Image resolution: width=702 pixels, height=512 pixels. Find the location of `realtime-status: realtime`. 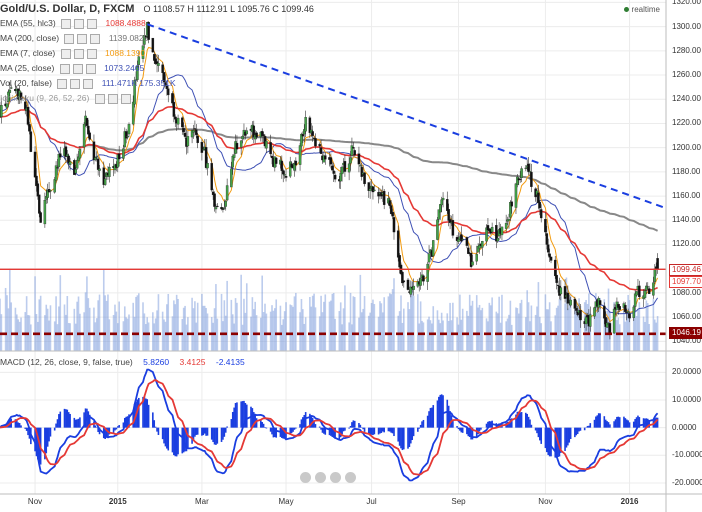

realtime-status: realtime is located at coordinates (641, 9).